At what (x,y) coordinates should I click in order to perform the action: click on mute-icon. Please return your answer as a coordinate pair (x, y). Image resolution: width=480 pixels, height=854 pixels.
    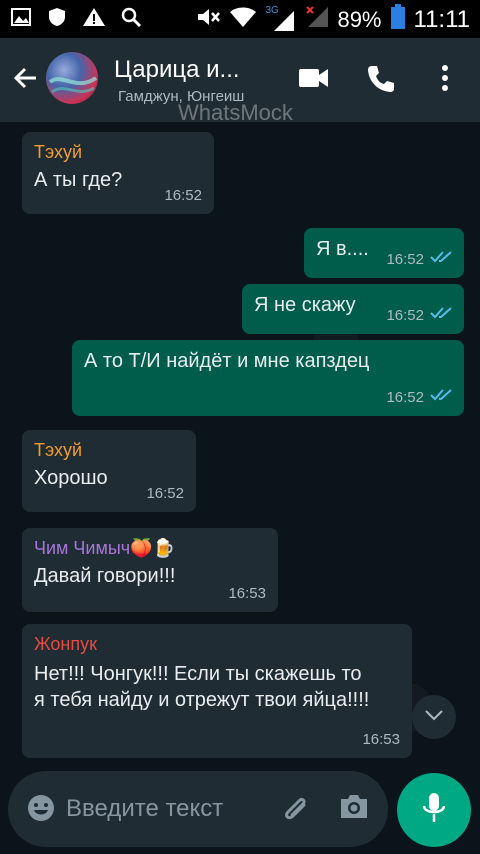
    Looking at the image, I should click on (208, 19).